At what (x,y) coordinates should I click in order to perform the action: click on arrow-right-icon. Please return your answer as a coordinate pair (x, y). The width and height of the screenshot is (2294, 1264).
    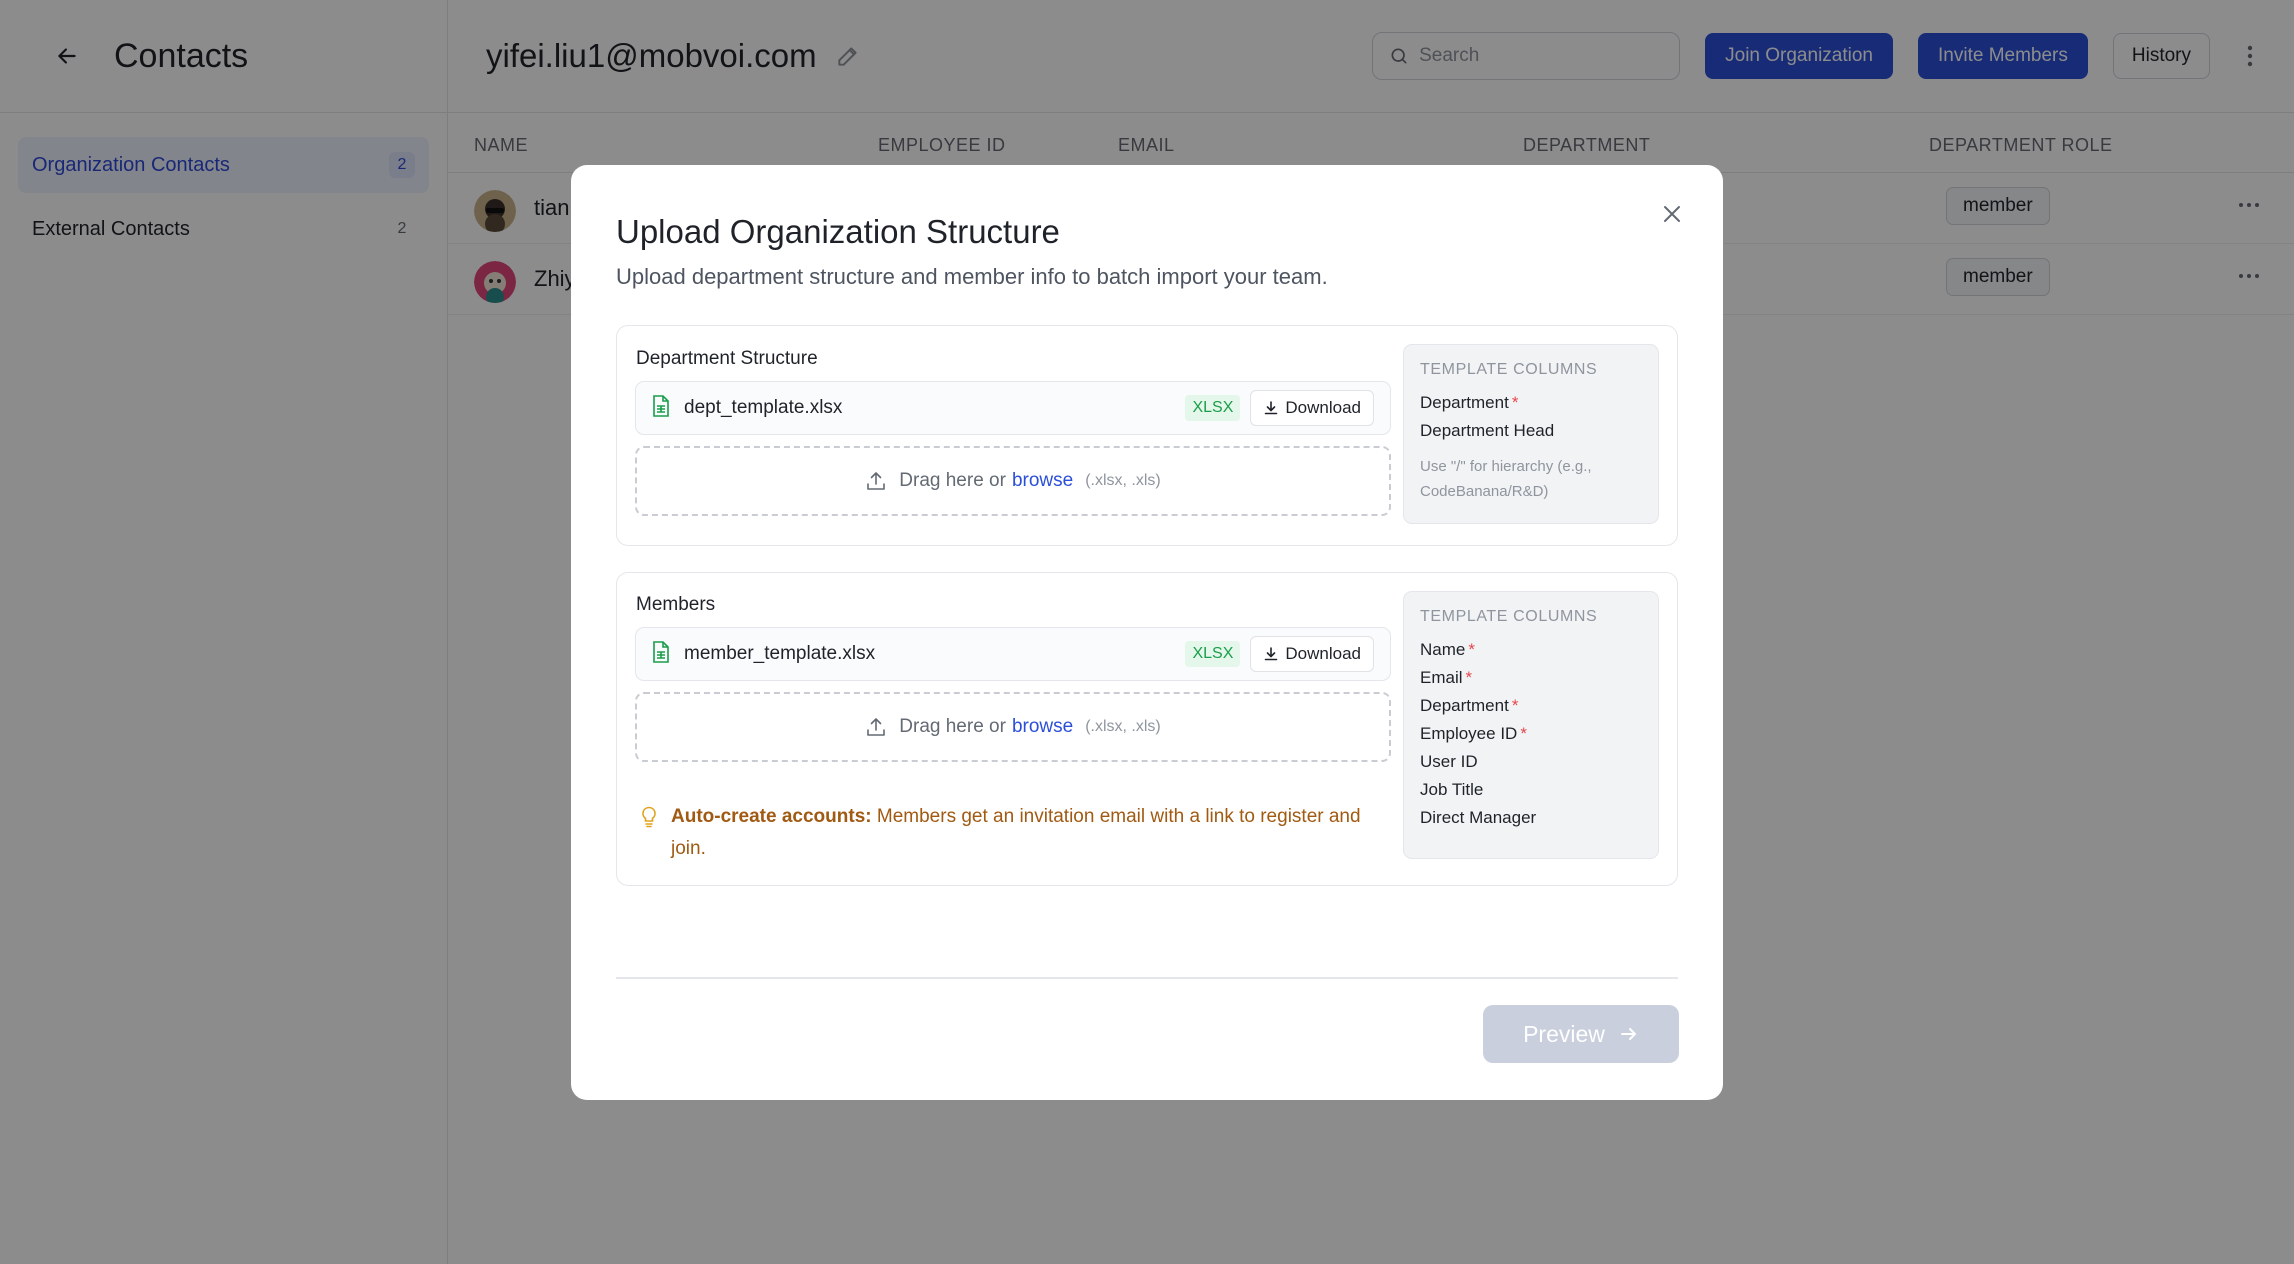
    Looking at the image, I should click on (1628, 1034).